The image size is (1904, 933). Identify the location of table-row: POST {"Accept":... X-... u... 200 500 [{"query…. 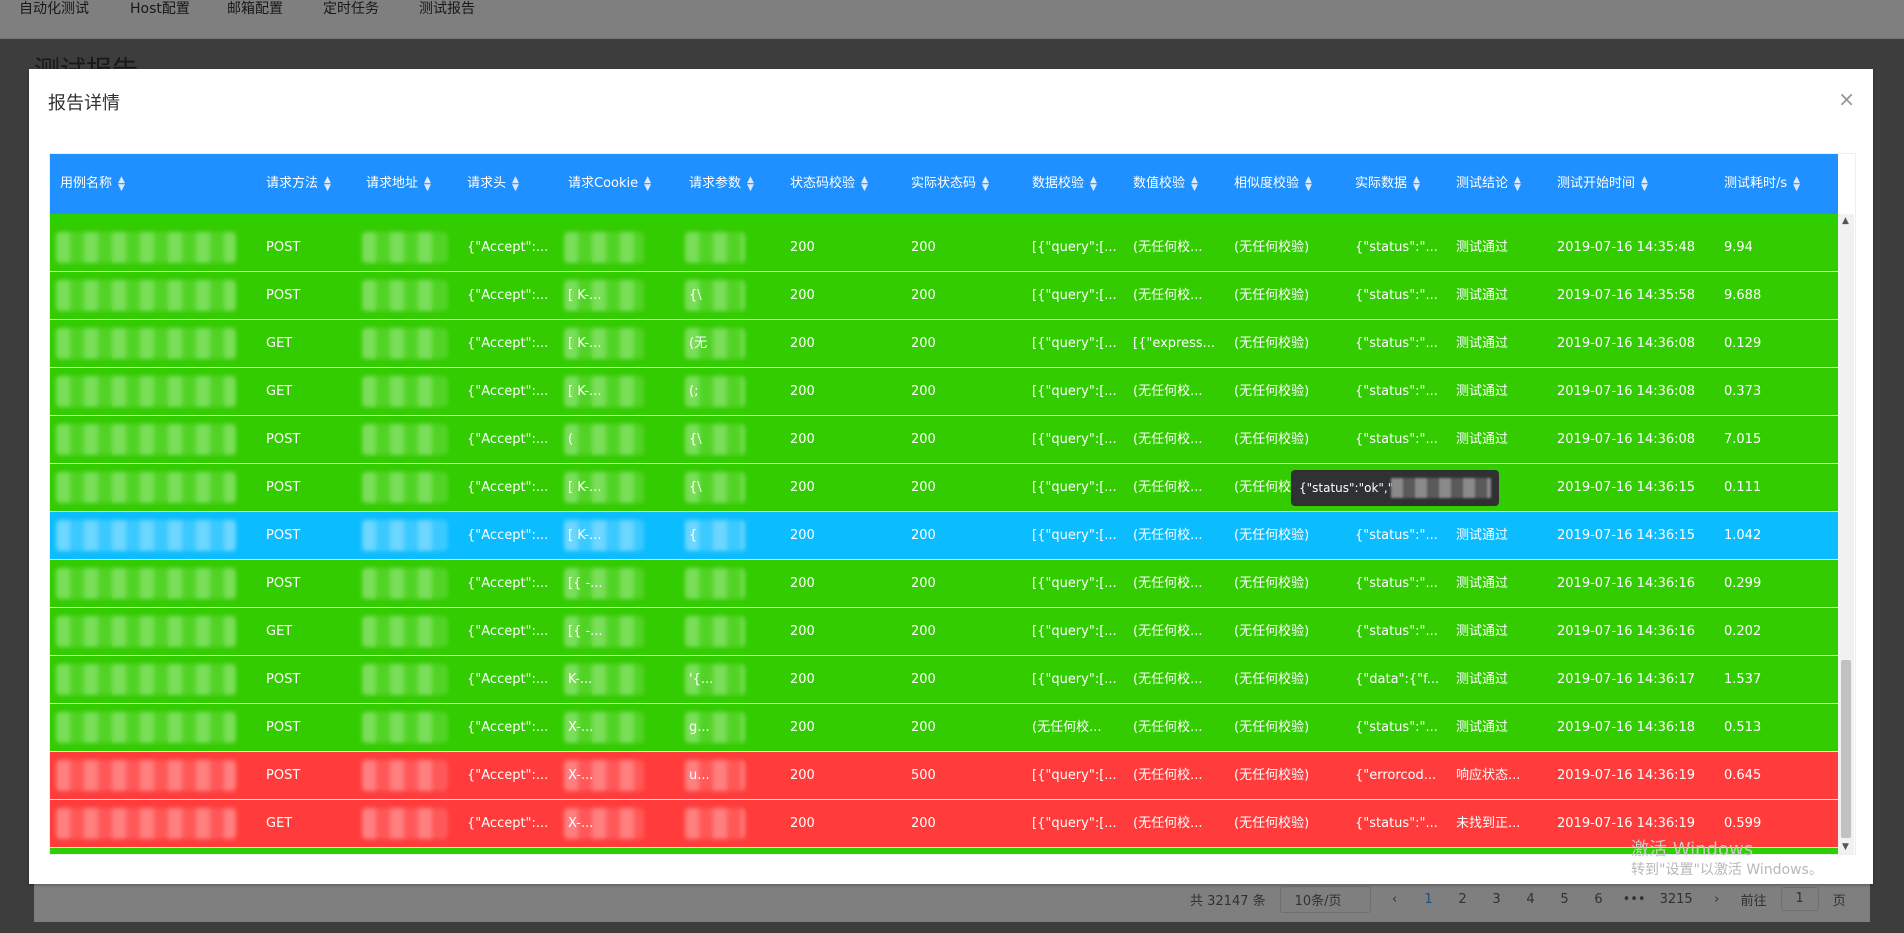
(944, 776).